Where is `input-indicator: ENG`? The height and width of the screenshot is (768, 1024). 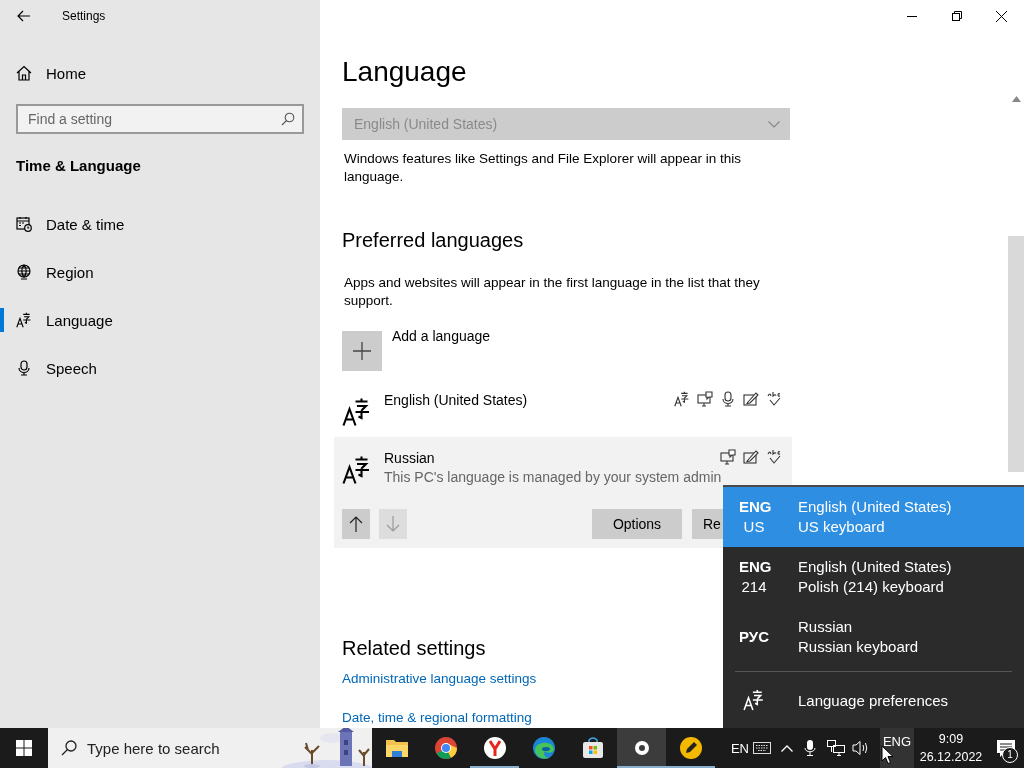 input-indicator: ENG is located at coordinates (897, 748).